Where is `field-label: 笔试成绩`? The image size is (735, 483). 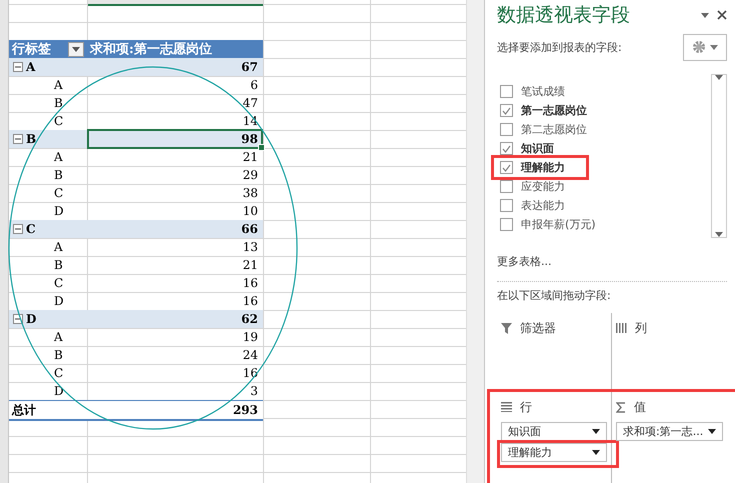
field-label: 笔试成绩 is located at coordinates (543, 91).